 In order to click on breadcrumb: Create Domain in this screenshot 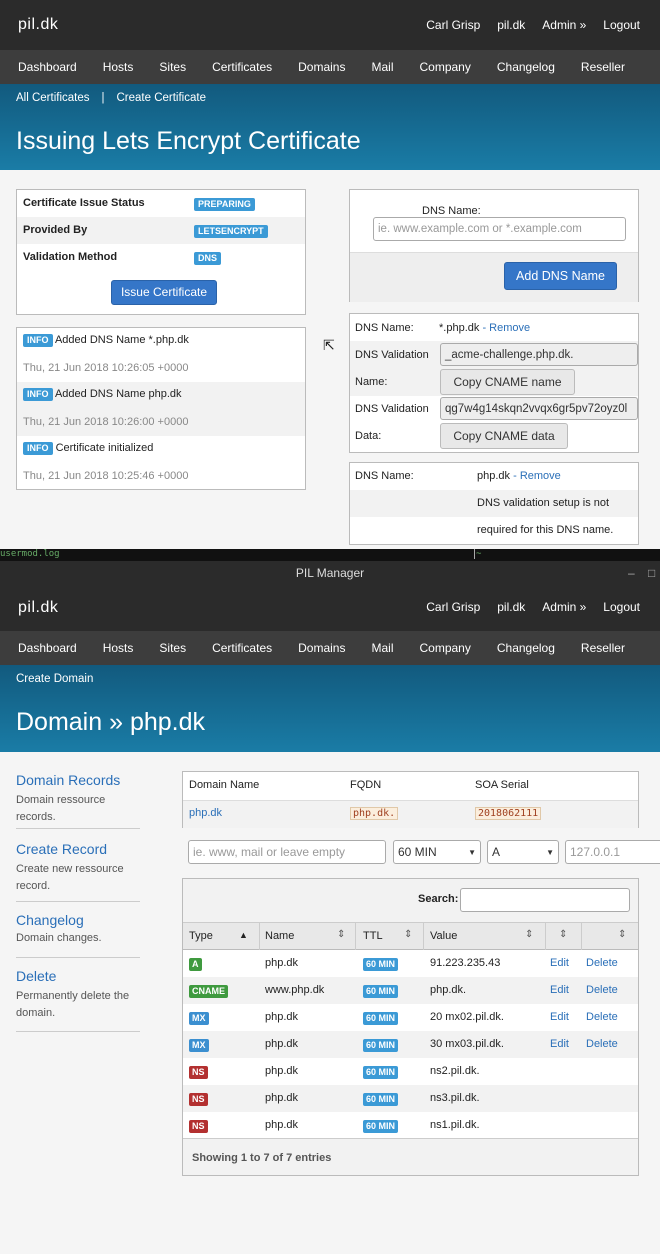, I will do `click(330, 675)`.